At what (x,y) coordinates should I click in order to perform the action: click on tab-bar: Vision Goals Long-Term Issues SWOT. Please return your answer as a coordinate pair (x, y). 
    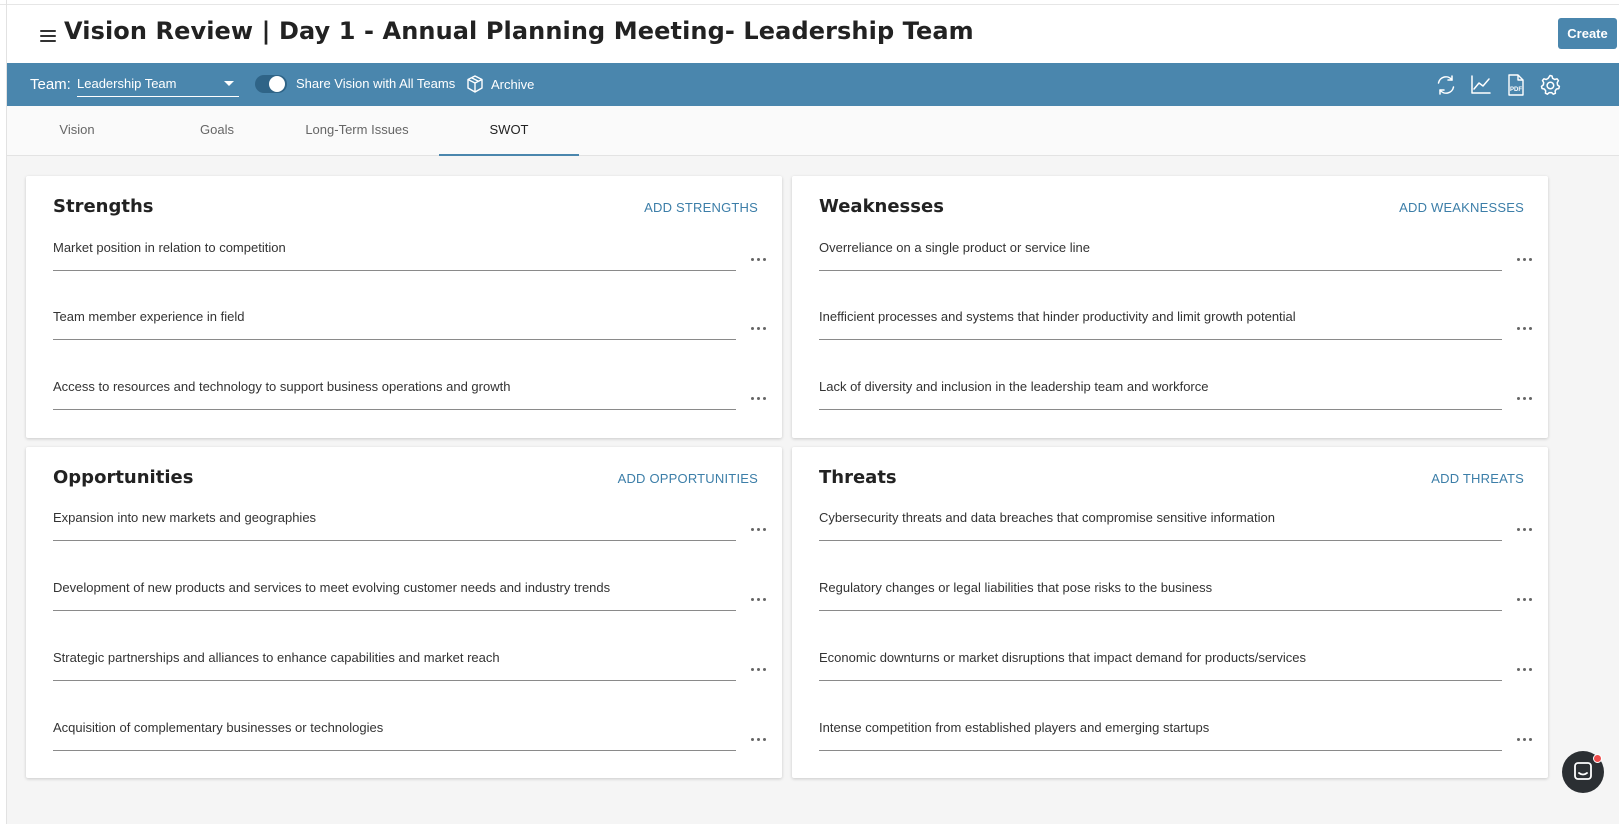
    Looking at the image, I should click on (813, 131).